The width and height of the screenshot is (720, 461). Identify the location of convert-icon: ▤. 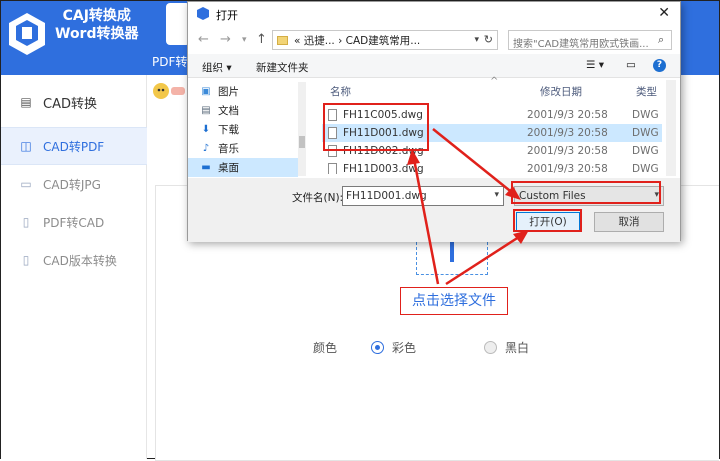
(26, 102).